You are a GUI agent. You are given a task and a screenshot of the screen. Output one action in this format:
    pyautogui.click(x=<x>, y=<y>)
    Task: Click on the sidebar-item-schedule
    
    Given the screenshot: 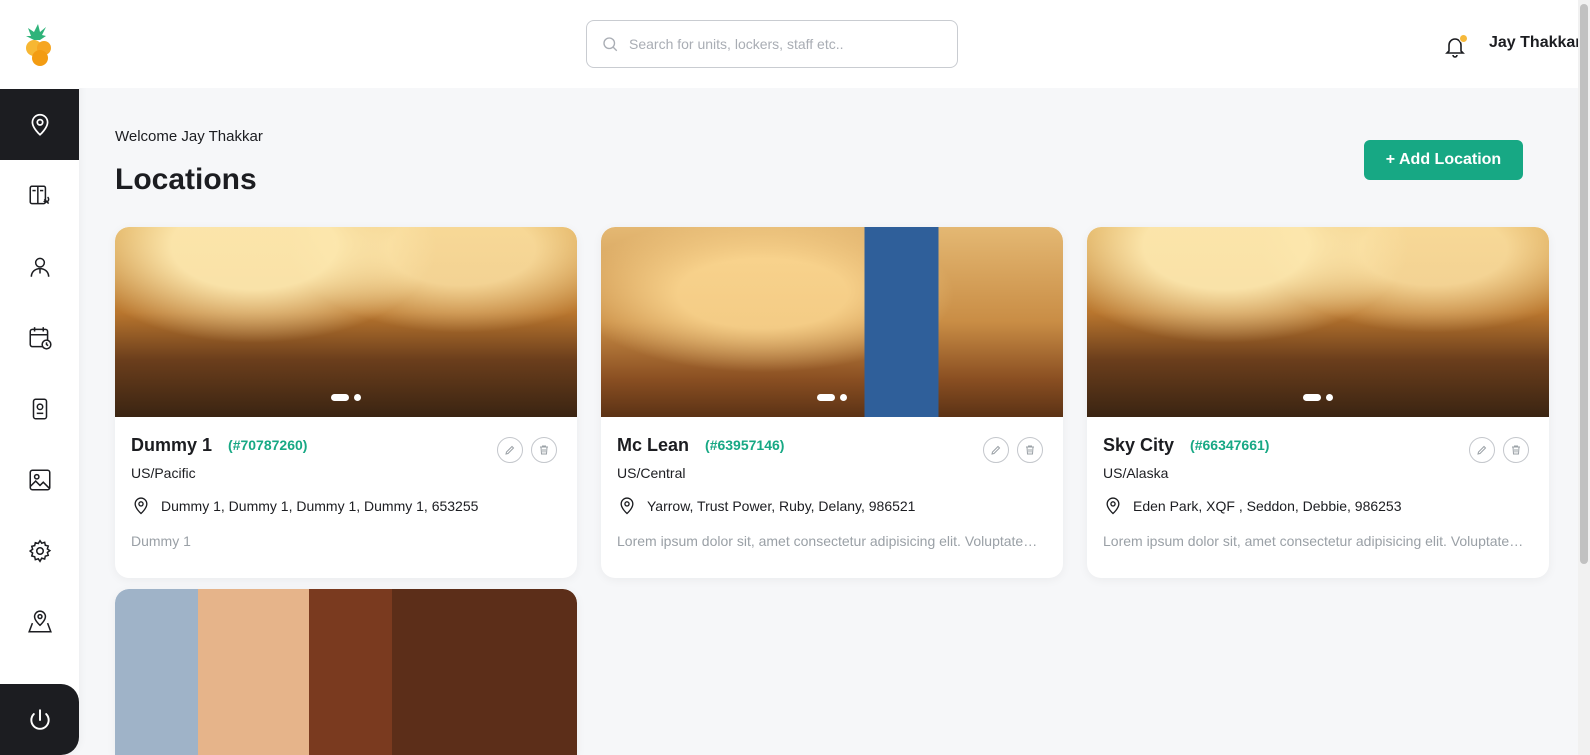 What is the action you would take?
    pyautogui.click(x=39, y=337)
    